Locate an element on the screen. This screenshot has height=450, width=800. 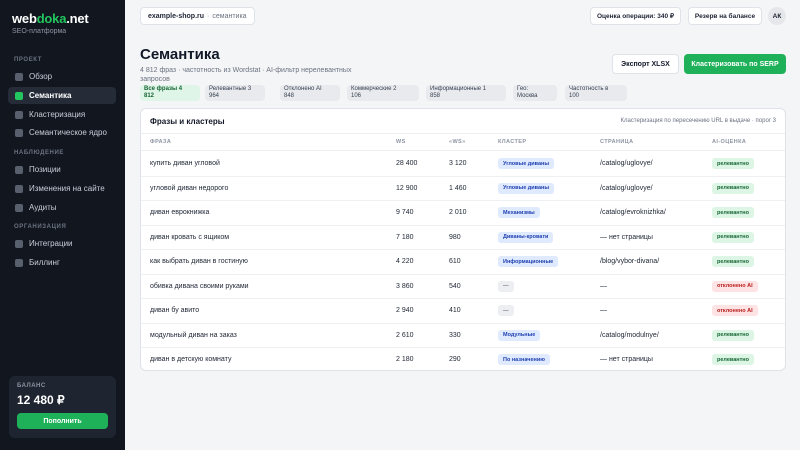
phrase-cell: диван в детскую комнату is located at coordinates (191, 359).